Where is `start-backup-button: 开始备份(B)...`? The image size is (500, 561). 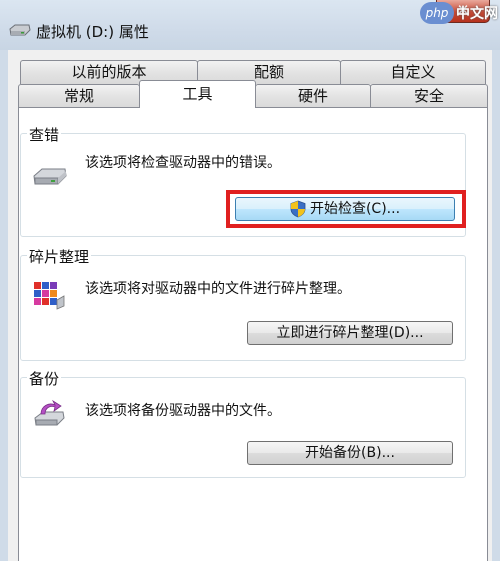
start-backup-button: 开始备份(B)... is located at coordinates (350, 453).